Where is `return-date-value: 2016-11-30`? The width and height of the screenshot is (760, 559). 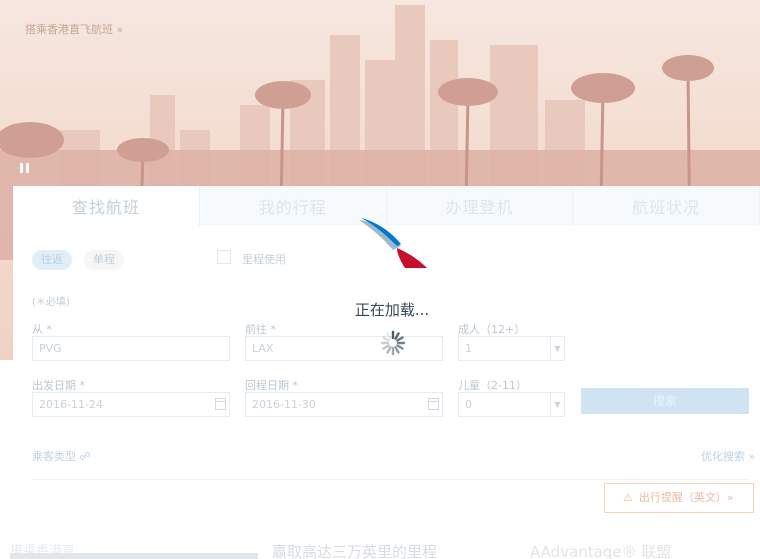 return-date-value: 2016-11-30 is located at coordinates (284, 404).